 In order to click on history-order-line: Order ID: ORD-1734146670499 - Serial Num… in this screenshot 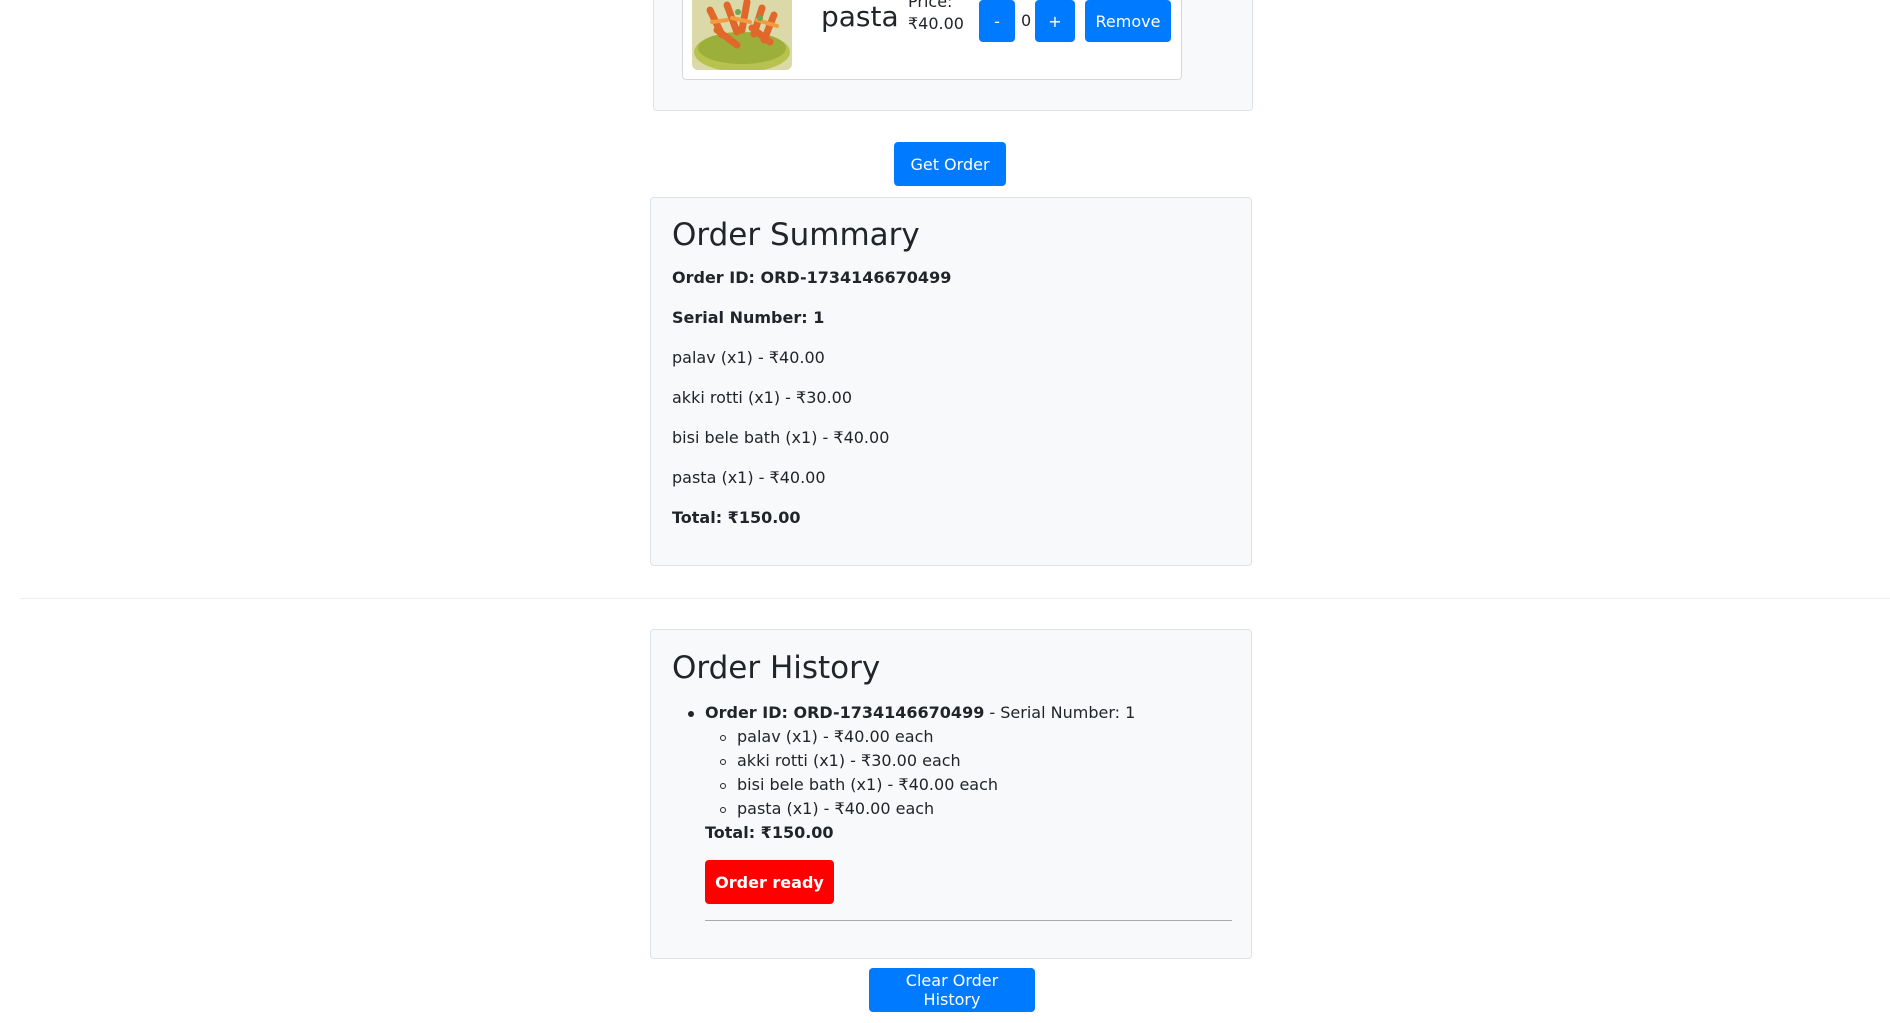, I will do `click(920, 712)`.